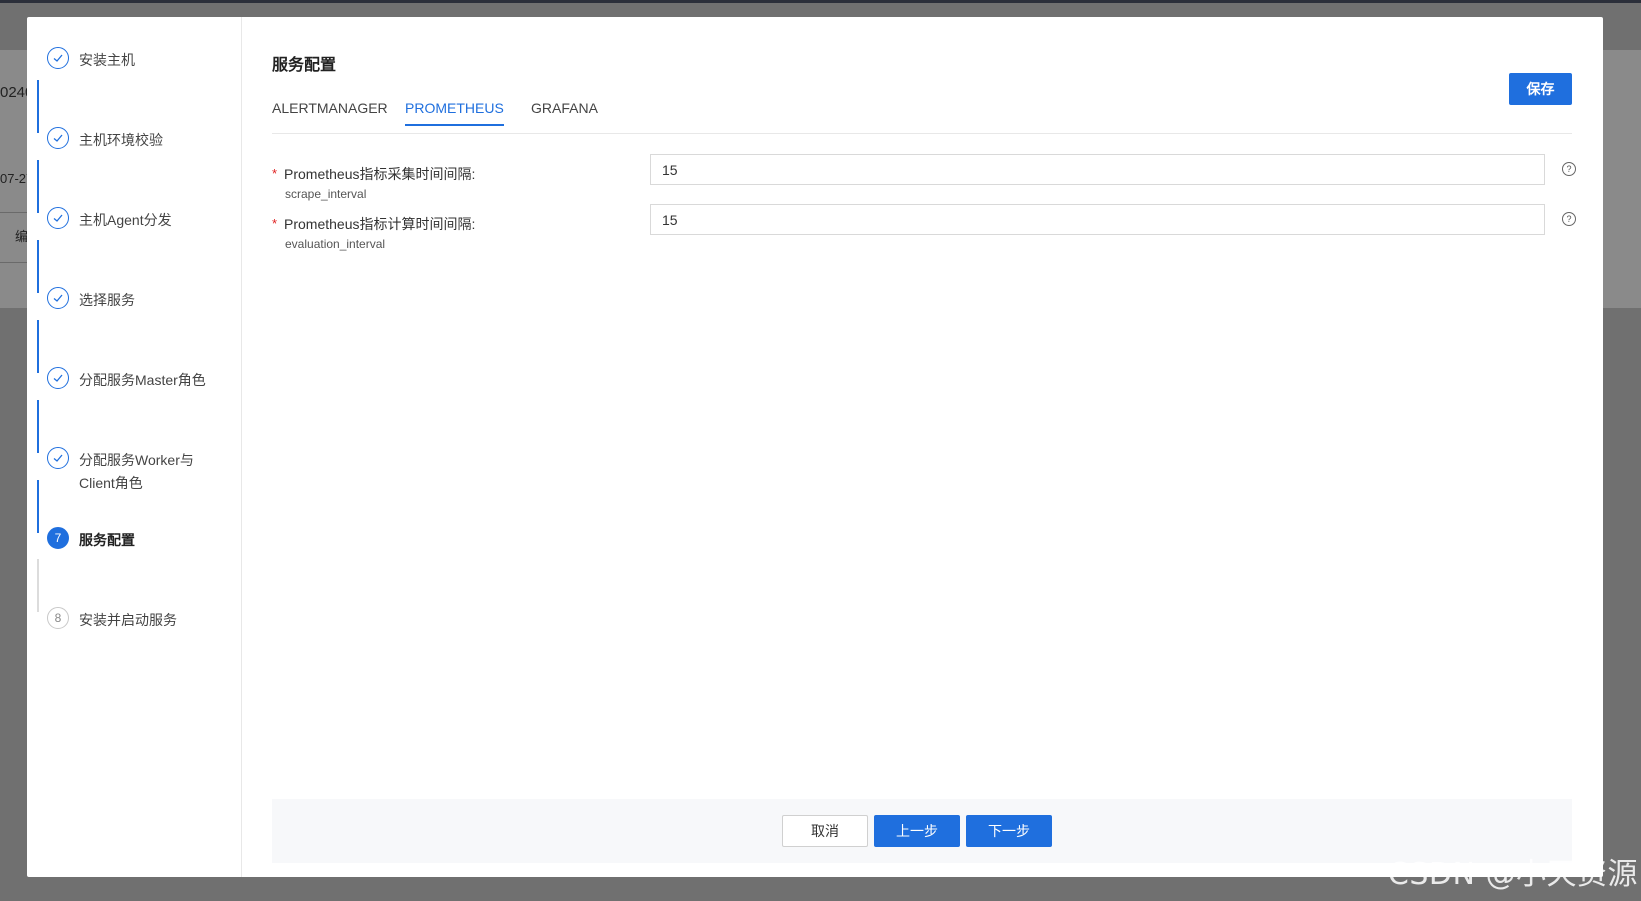 Image resolution: width=1641 pixels, height=901 pixels. Describe the element at coordinates (380, 174) in the screenshot. I see `field-label: Prometheus指标采集时间间隔:` at that location.